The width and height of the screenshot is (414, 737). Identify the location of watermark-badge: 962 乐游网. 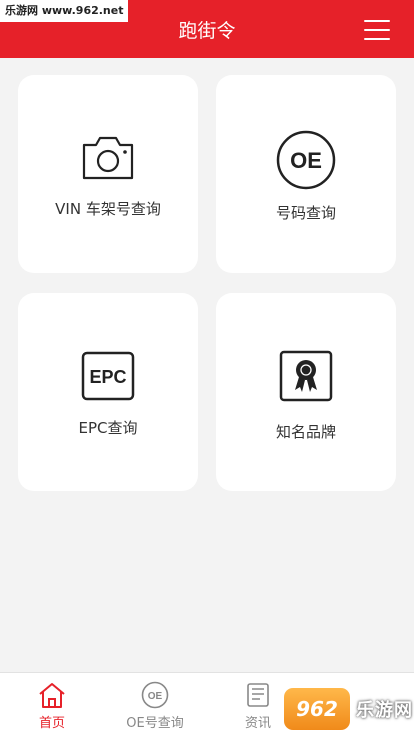
(344, 707).